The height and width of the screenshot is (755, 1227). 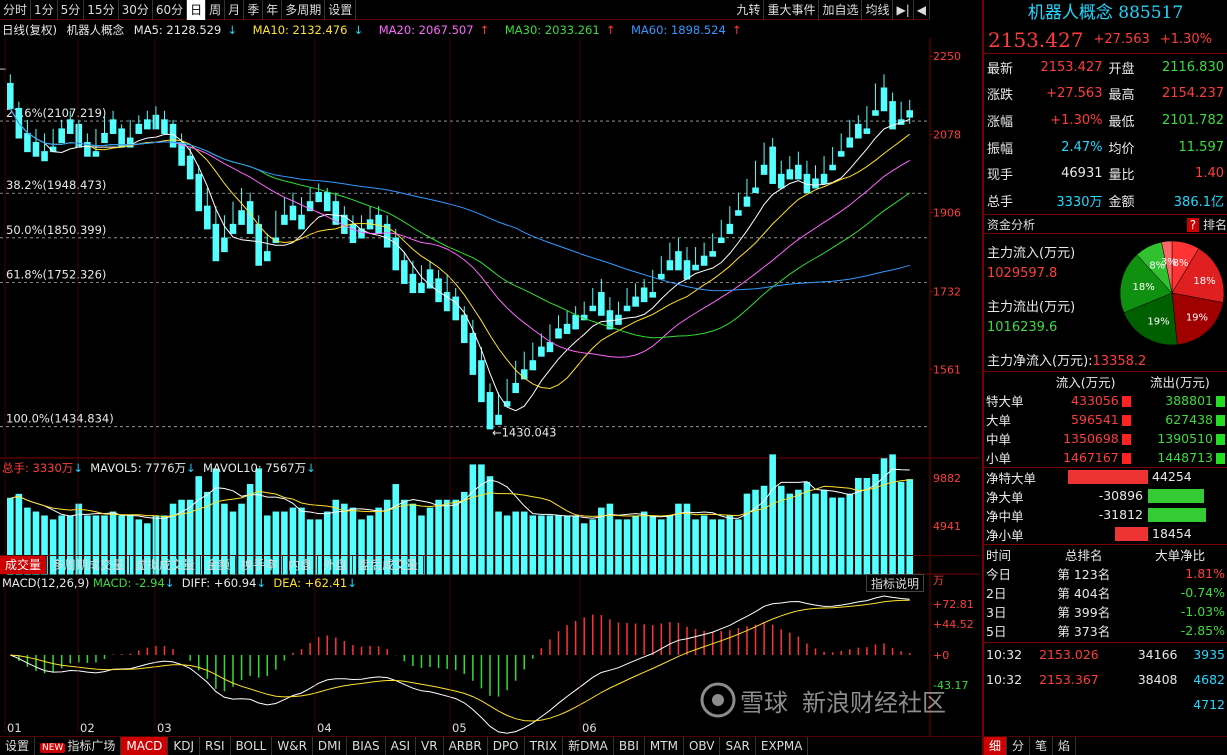 What do you see at coordinates (18, 746) in the screenshot?
I see `indicator-tab-0: 设置` at bounding box center [18, 746].